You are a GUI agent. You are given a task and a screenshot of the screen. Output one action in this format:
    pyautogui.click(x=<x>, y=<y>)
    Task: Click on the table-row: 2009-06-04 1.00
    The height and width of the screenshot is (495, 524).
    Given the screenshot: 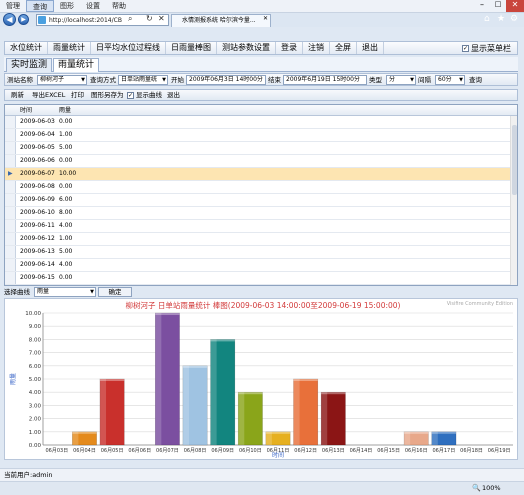 What is the action you would take?
    pyautogui.click(x=257, y=135)
    